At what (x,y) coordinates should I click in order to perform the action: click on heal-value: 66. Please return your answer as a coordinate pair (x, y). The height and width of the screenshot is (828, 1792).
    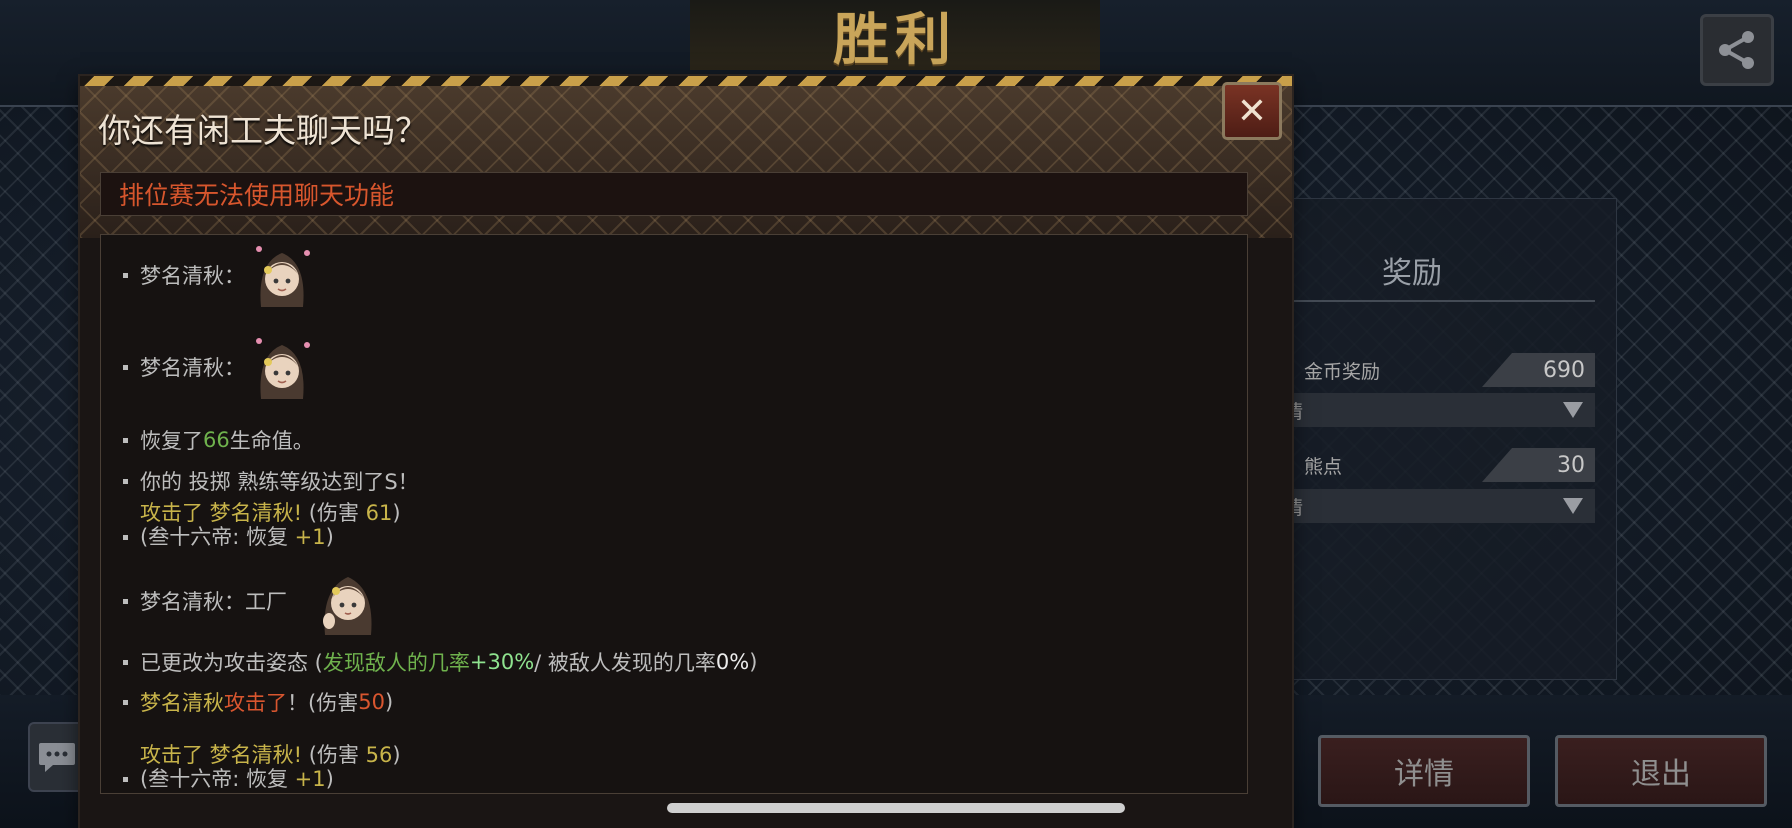
    Looking at the image, I should click on (216, 440).